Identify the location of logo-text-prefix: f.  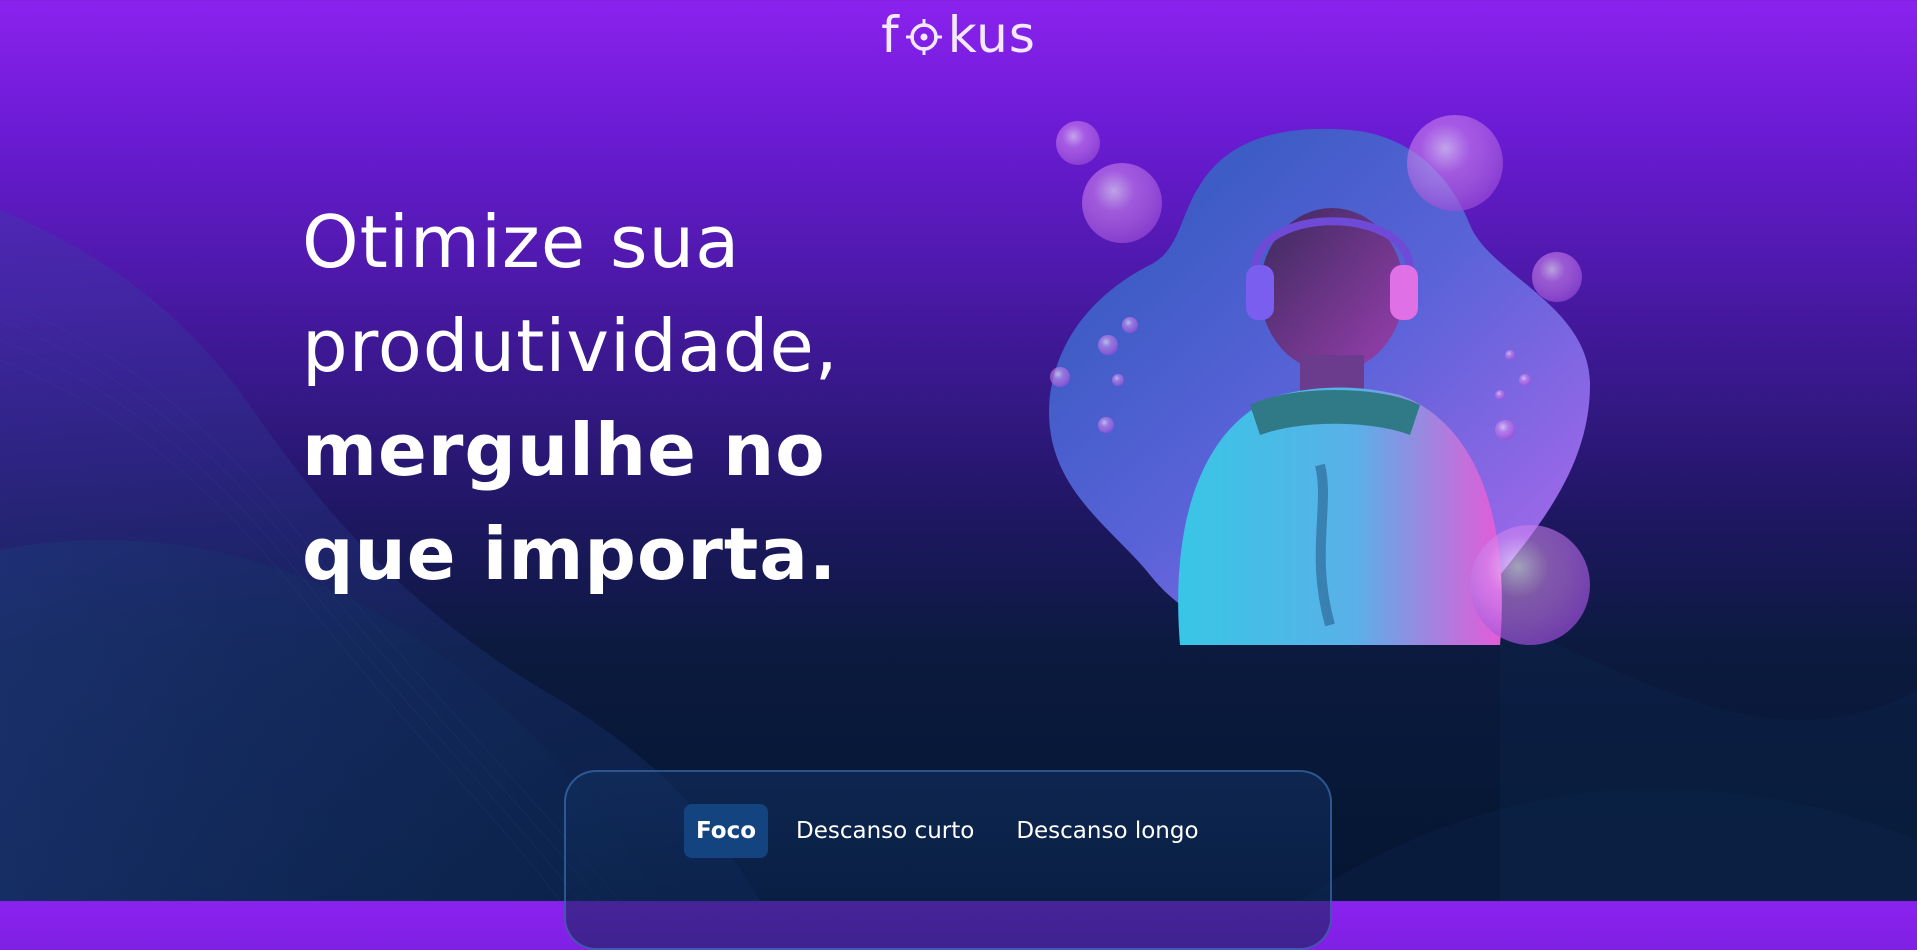
(890, 35).